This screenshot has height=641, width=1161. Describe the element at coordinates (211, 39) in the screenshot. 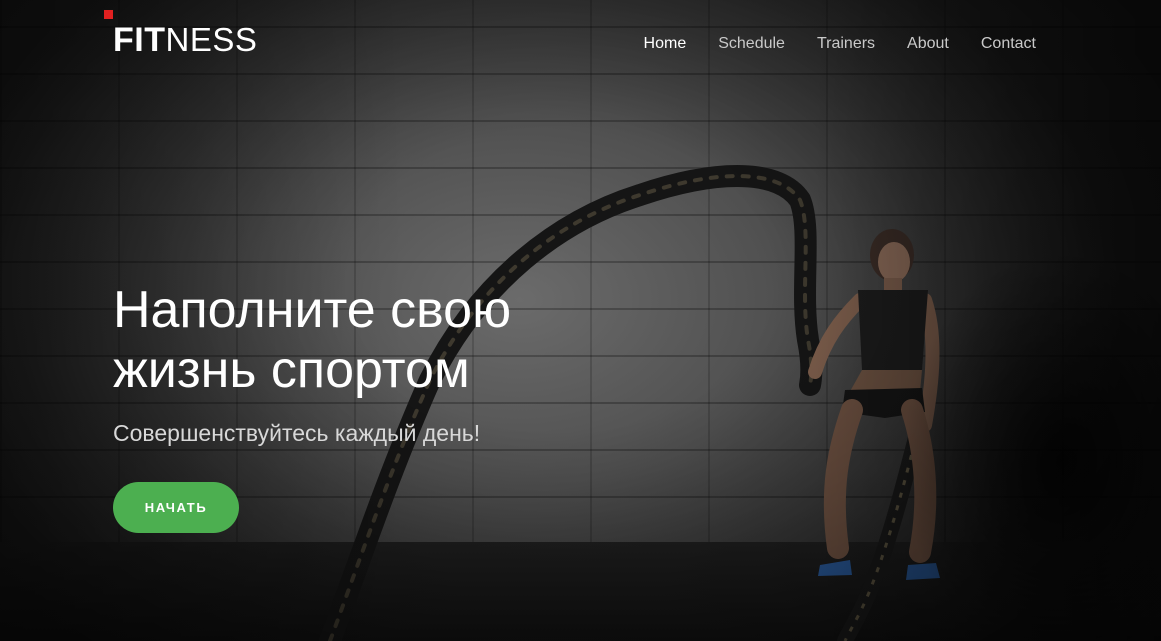

I see `logo-light-text: NESS` at that location.